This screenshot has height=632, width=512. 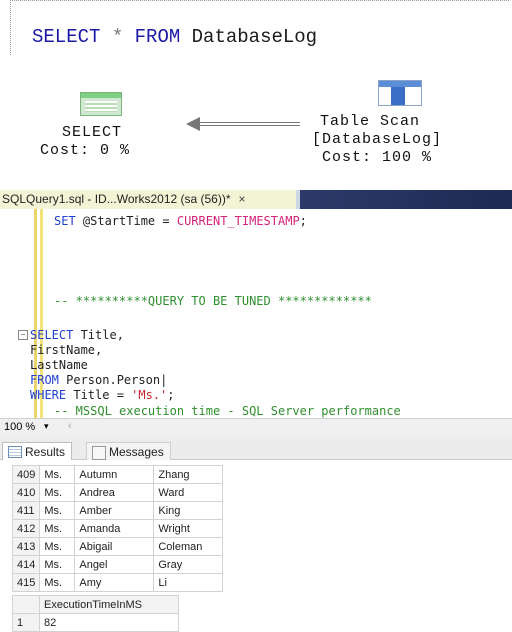 What do you see at coordinates (114, 564) in the screenshot?
I see `table-cell: Angel` at bounding box center [114, 564].